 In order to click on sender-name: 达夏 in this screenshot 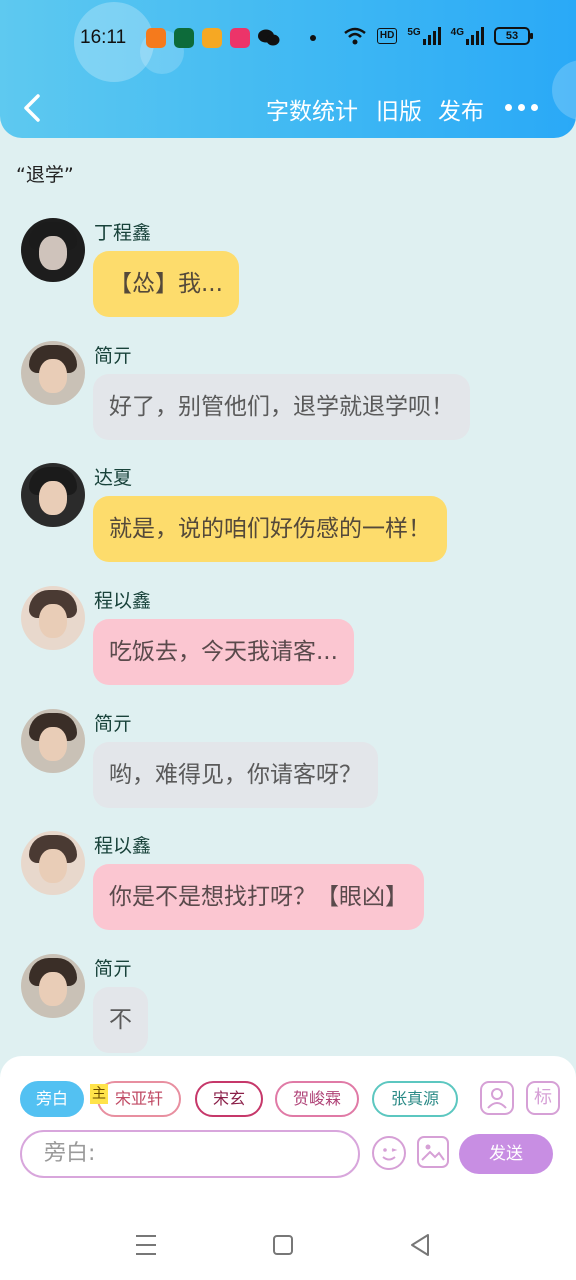, I will do `click(113, 478)`.